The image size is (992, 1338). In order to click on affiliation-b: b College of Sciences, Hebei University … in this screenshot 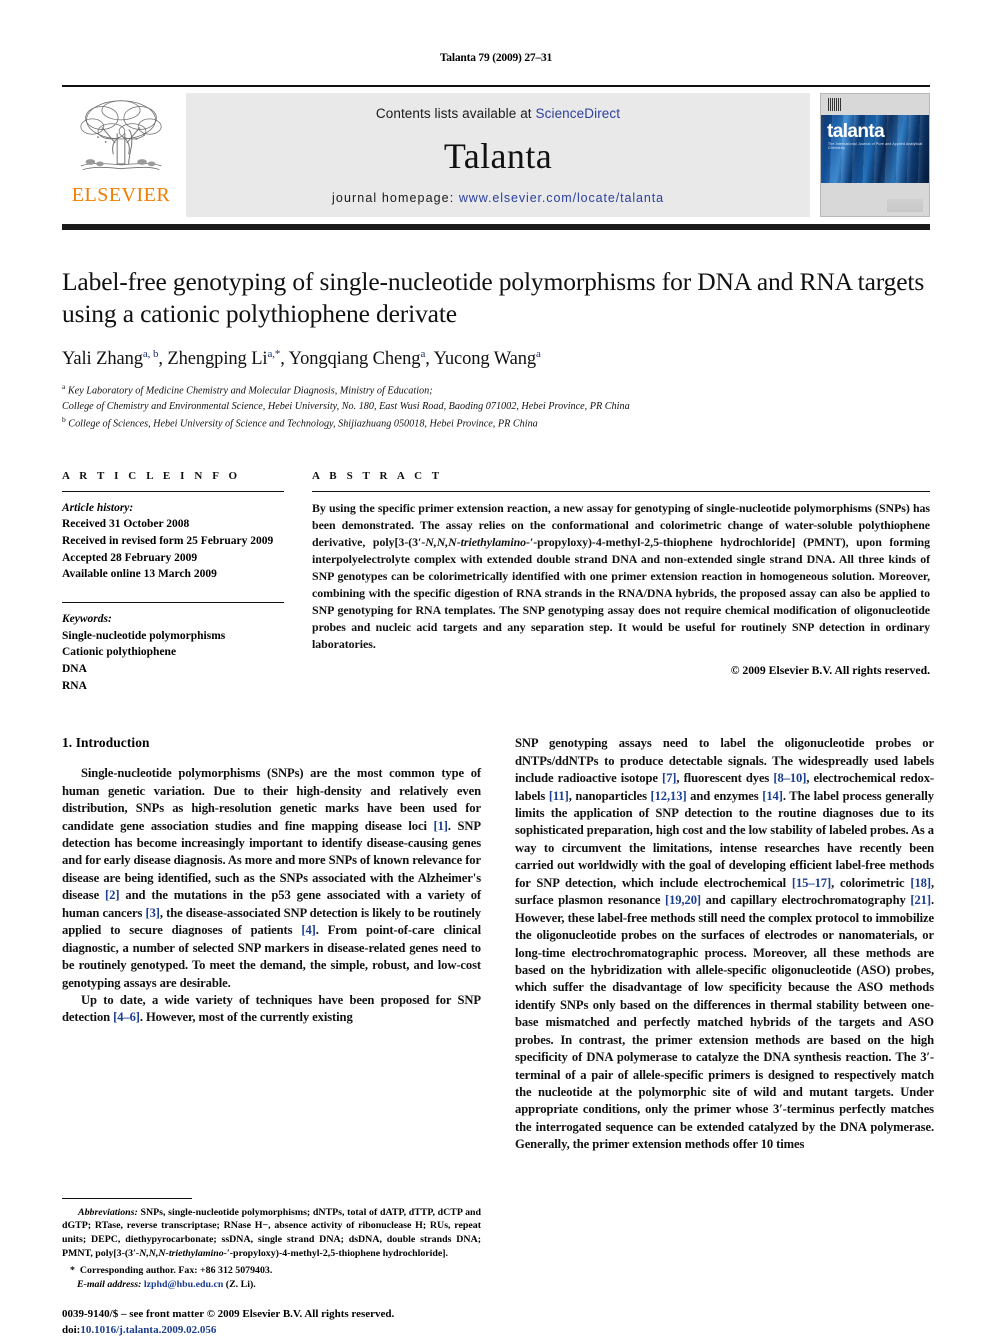, I will do `click(496, 423)`.